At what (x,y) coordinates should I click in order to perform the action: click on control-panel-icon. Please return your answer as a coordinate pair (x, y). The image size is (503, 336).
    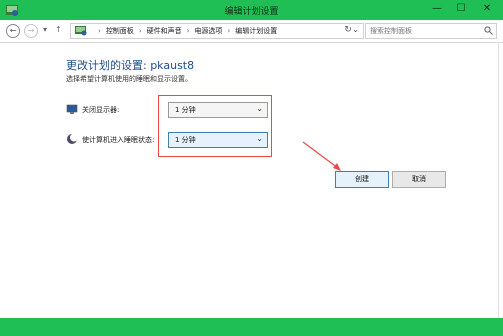
    Looking at the image, I should click on (81, 31).